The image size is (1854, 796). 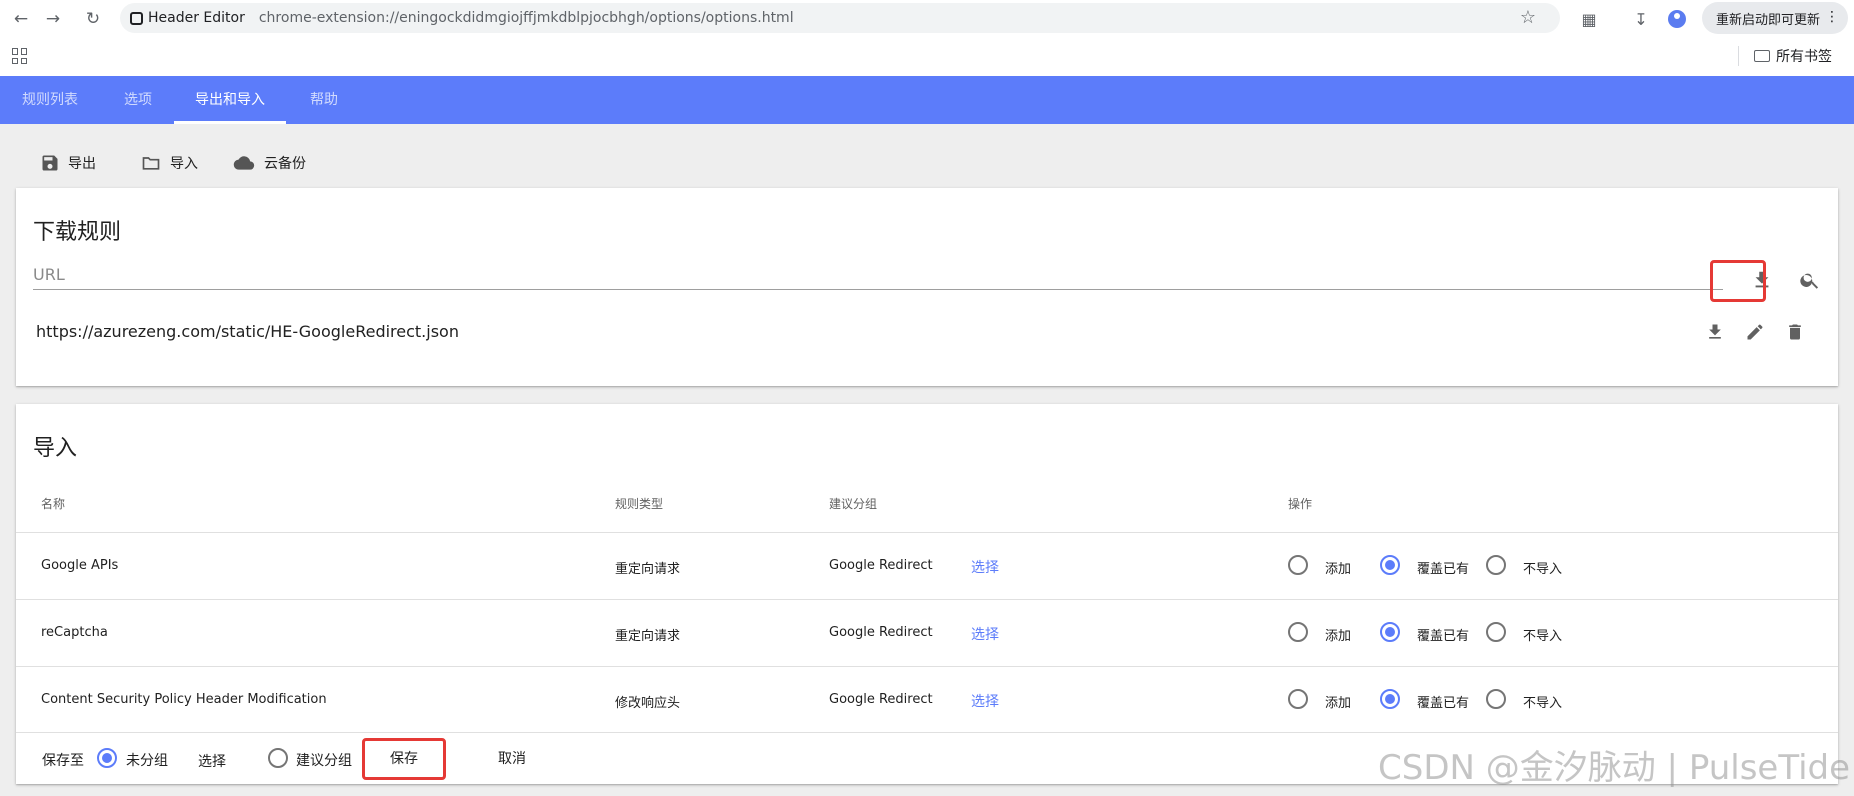 I want to click on avatar, so click(x=1677, y=19).